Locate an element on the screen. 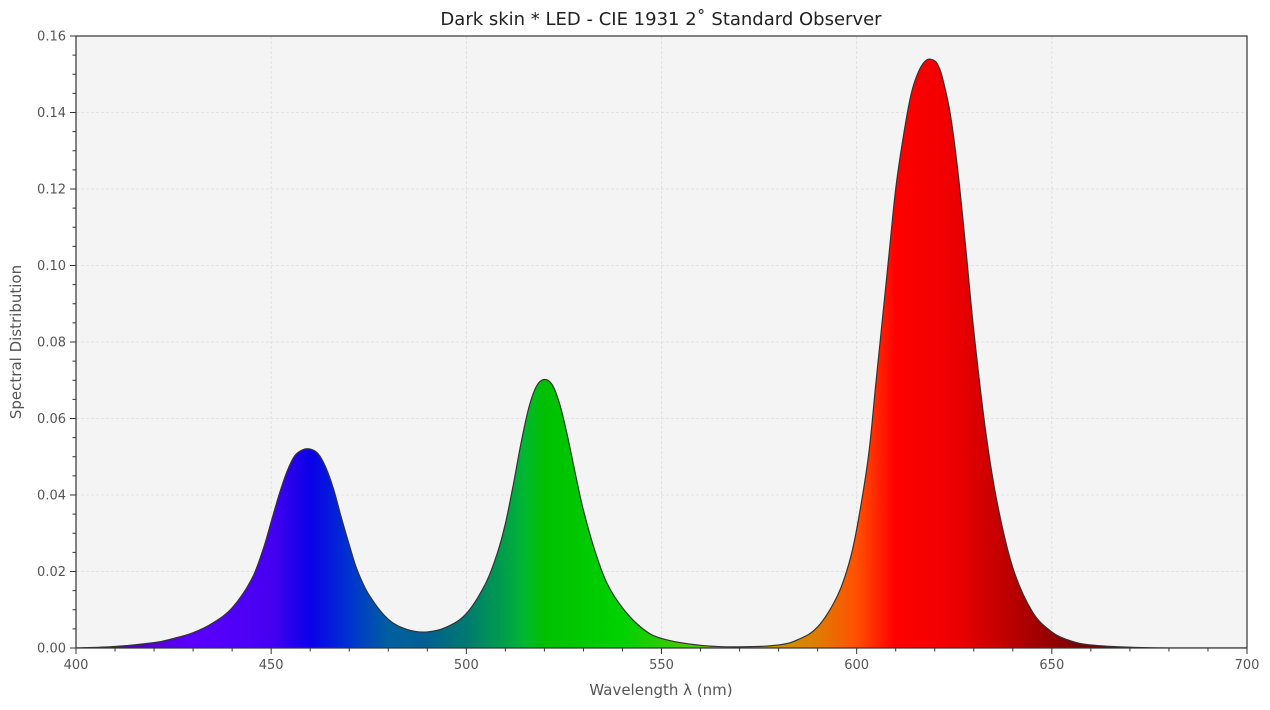 This screenshot has width=1270, height=710. x-tick-label: 700 is located at coordinates (1247, 665).